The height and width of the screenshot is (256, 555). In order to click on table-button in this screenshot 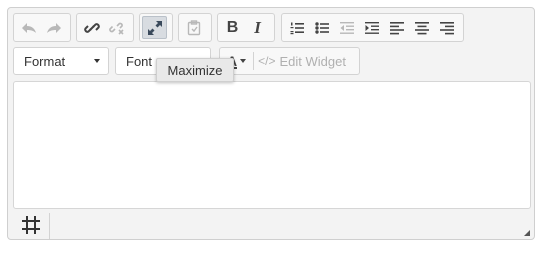, I will do `click(30, 226)`.